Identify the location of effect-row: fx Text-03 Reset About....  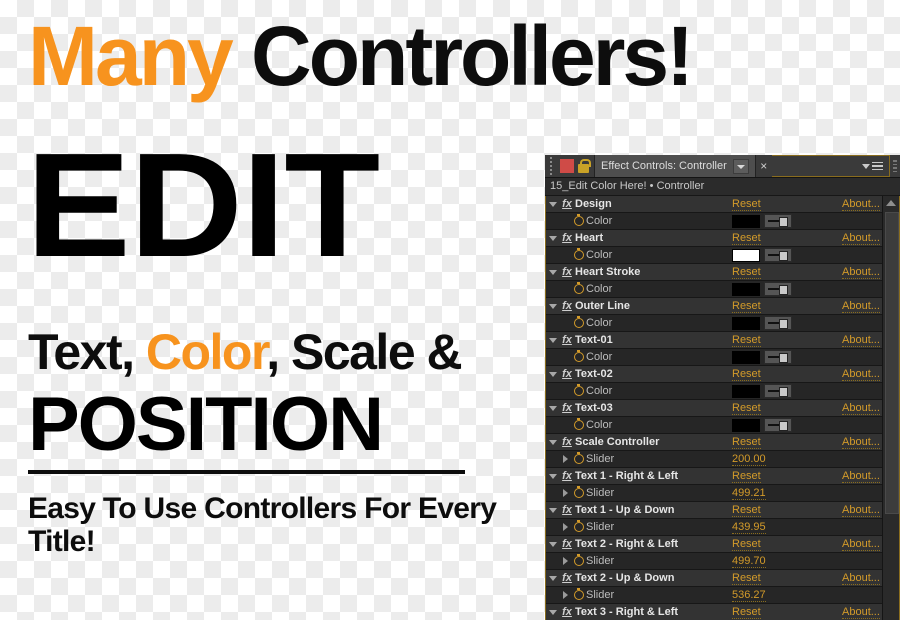
(714, 408).